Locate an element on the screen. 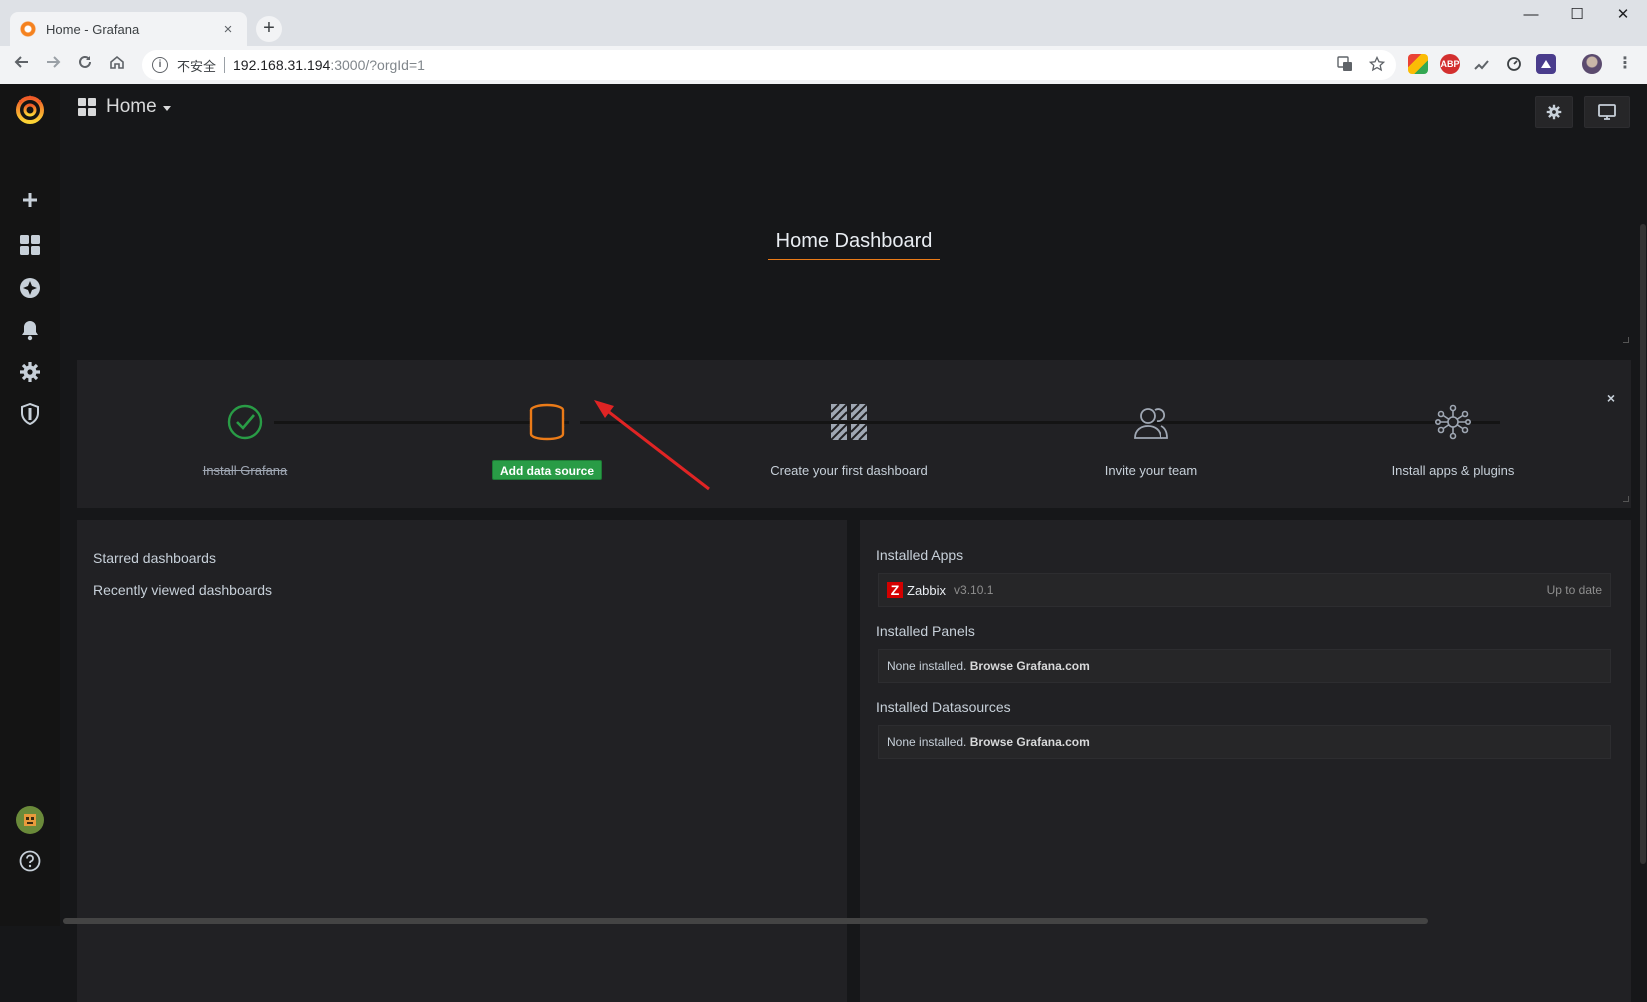 This screenshot has height=1002, width=1647. step-add-data-source: Add data source is located at coordinates (547, 441).